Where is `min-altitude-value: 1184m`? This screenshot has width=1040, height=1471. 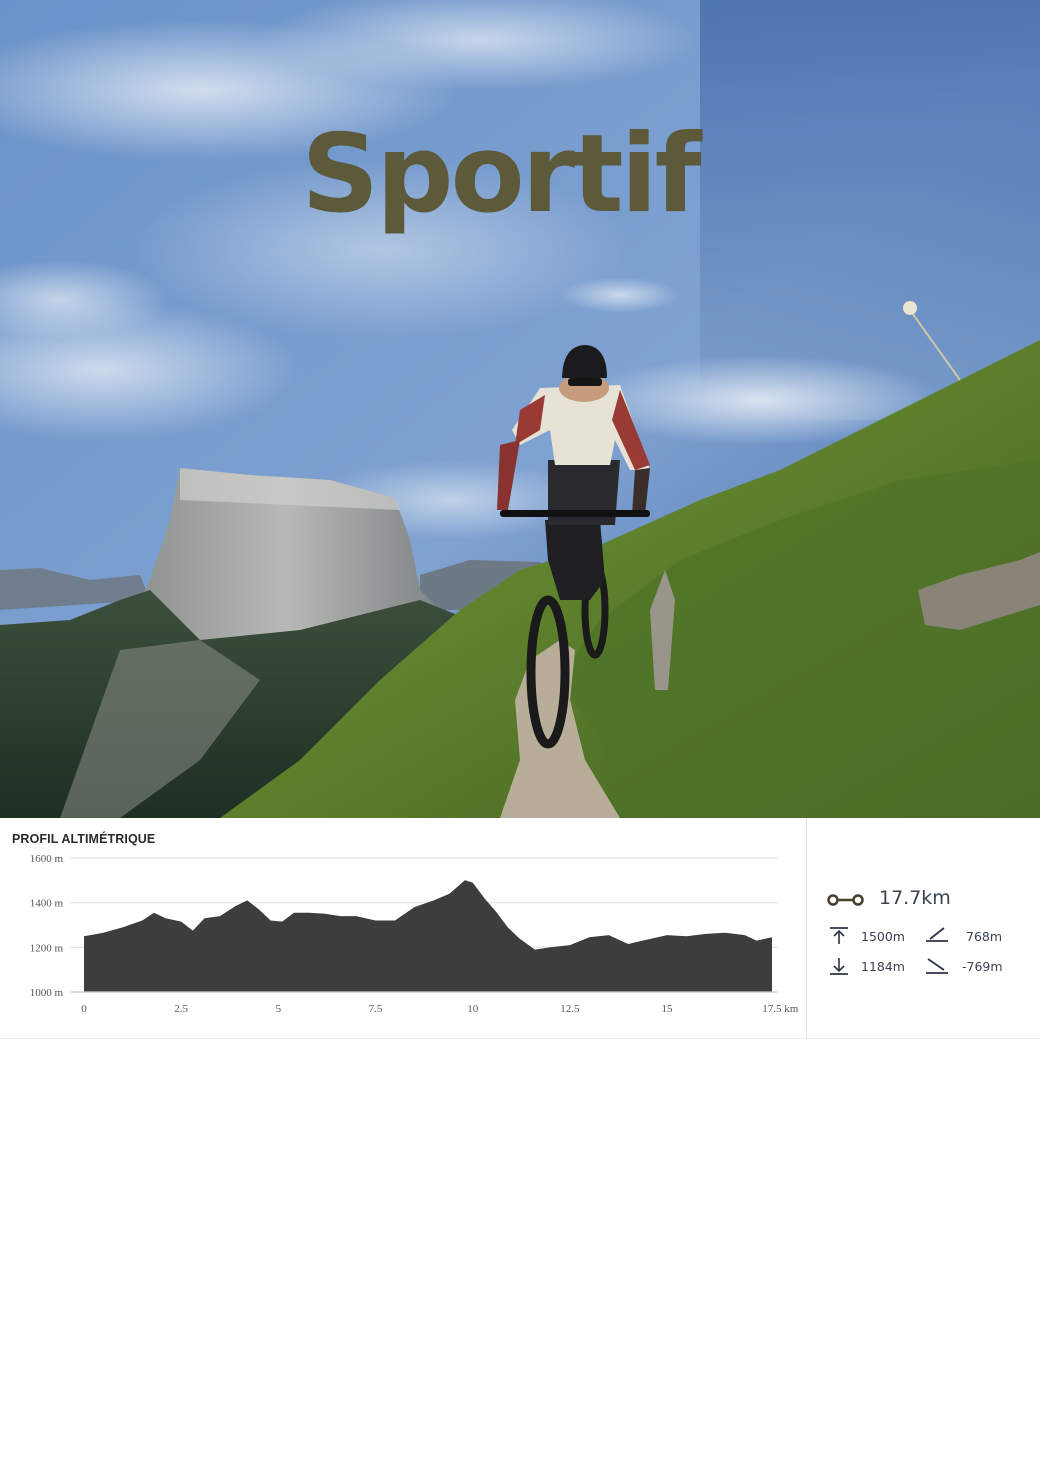 min-altitude-value: 1184m is located at coordinates (883, 966).